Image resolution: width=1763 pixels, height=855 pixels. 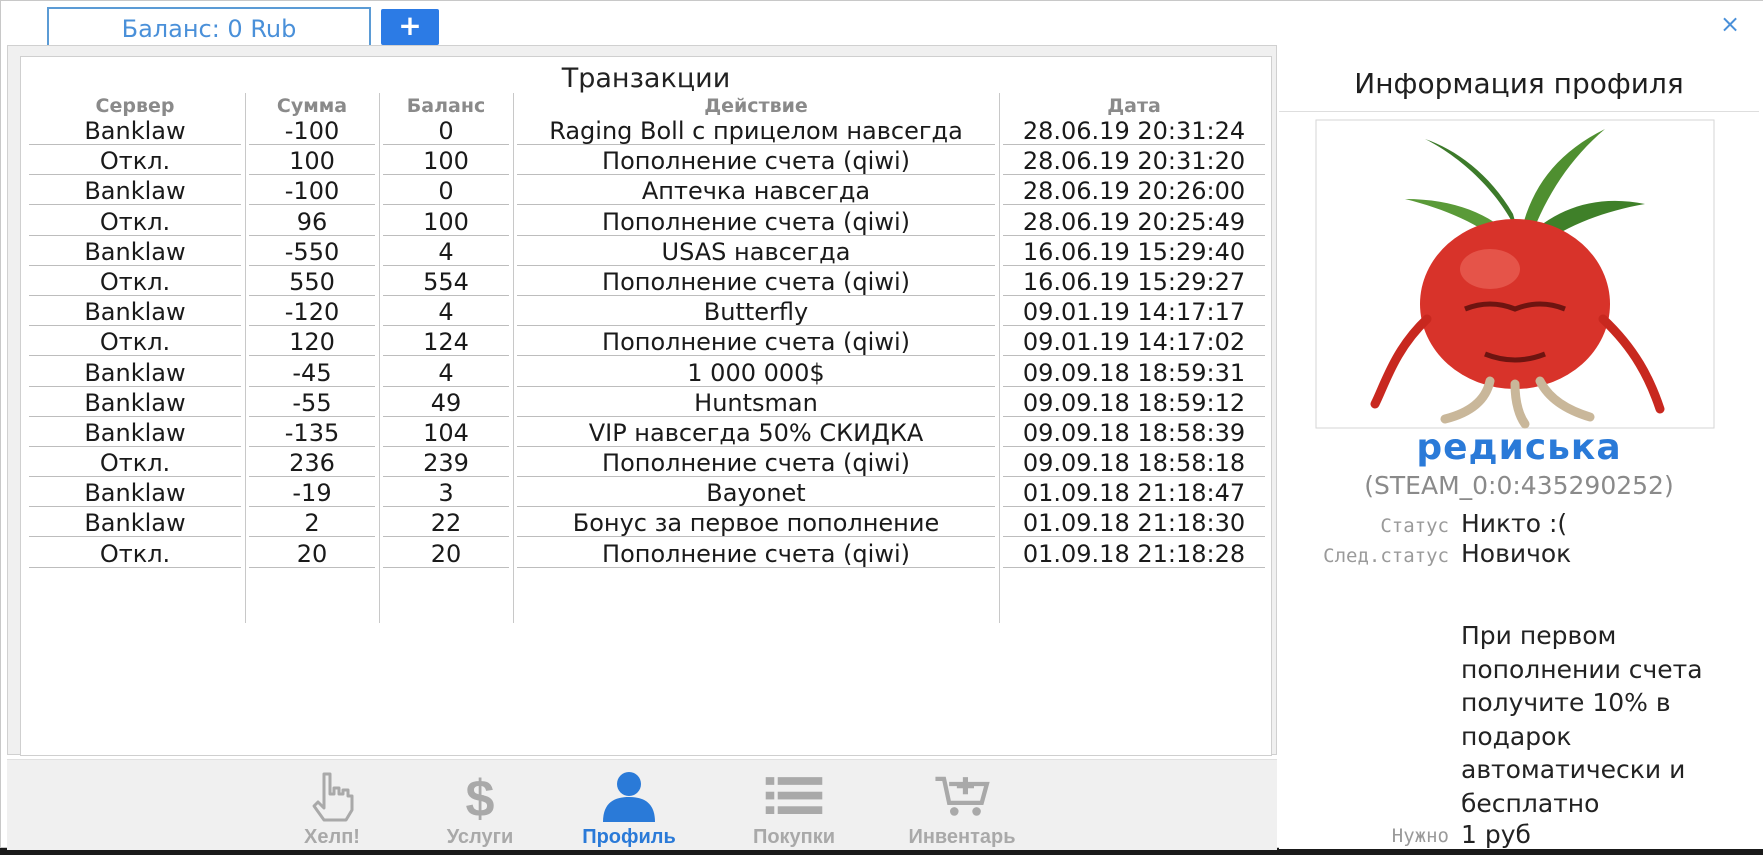 What do you see at coordinates (446, 131) in the screenshot?
I see `cell-balance: 0` at bounding box center [446, 131].